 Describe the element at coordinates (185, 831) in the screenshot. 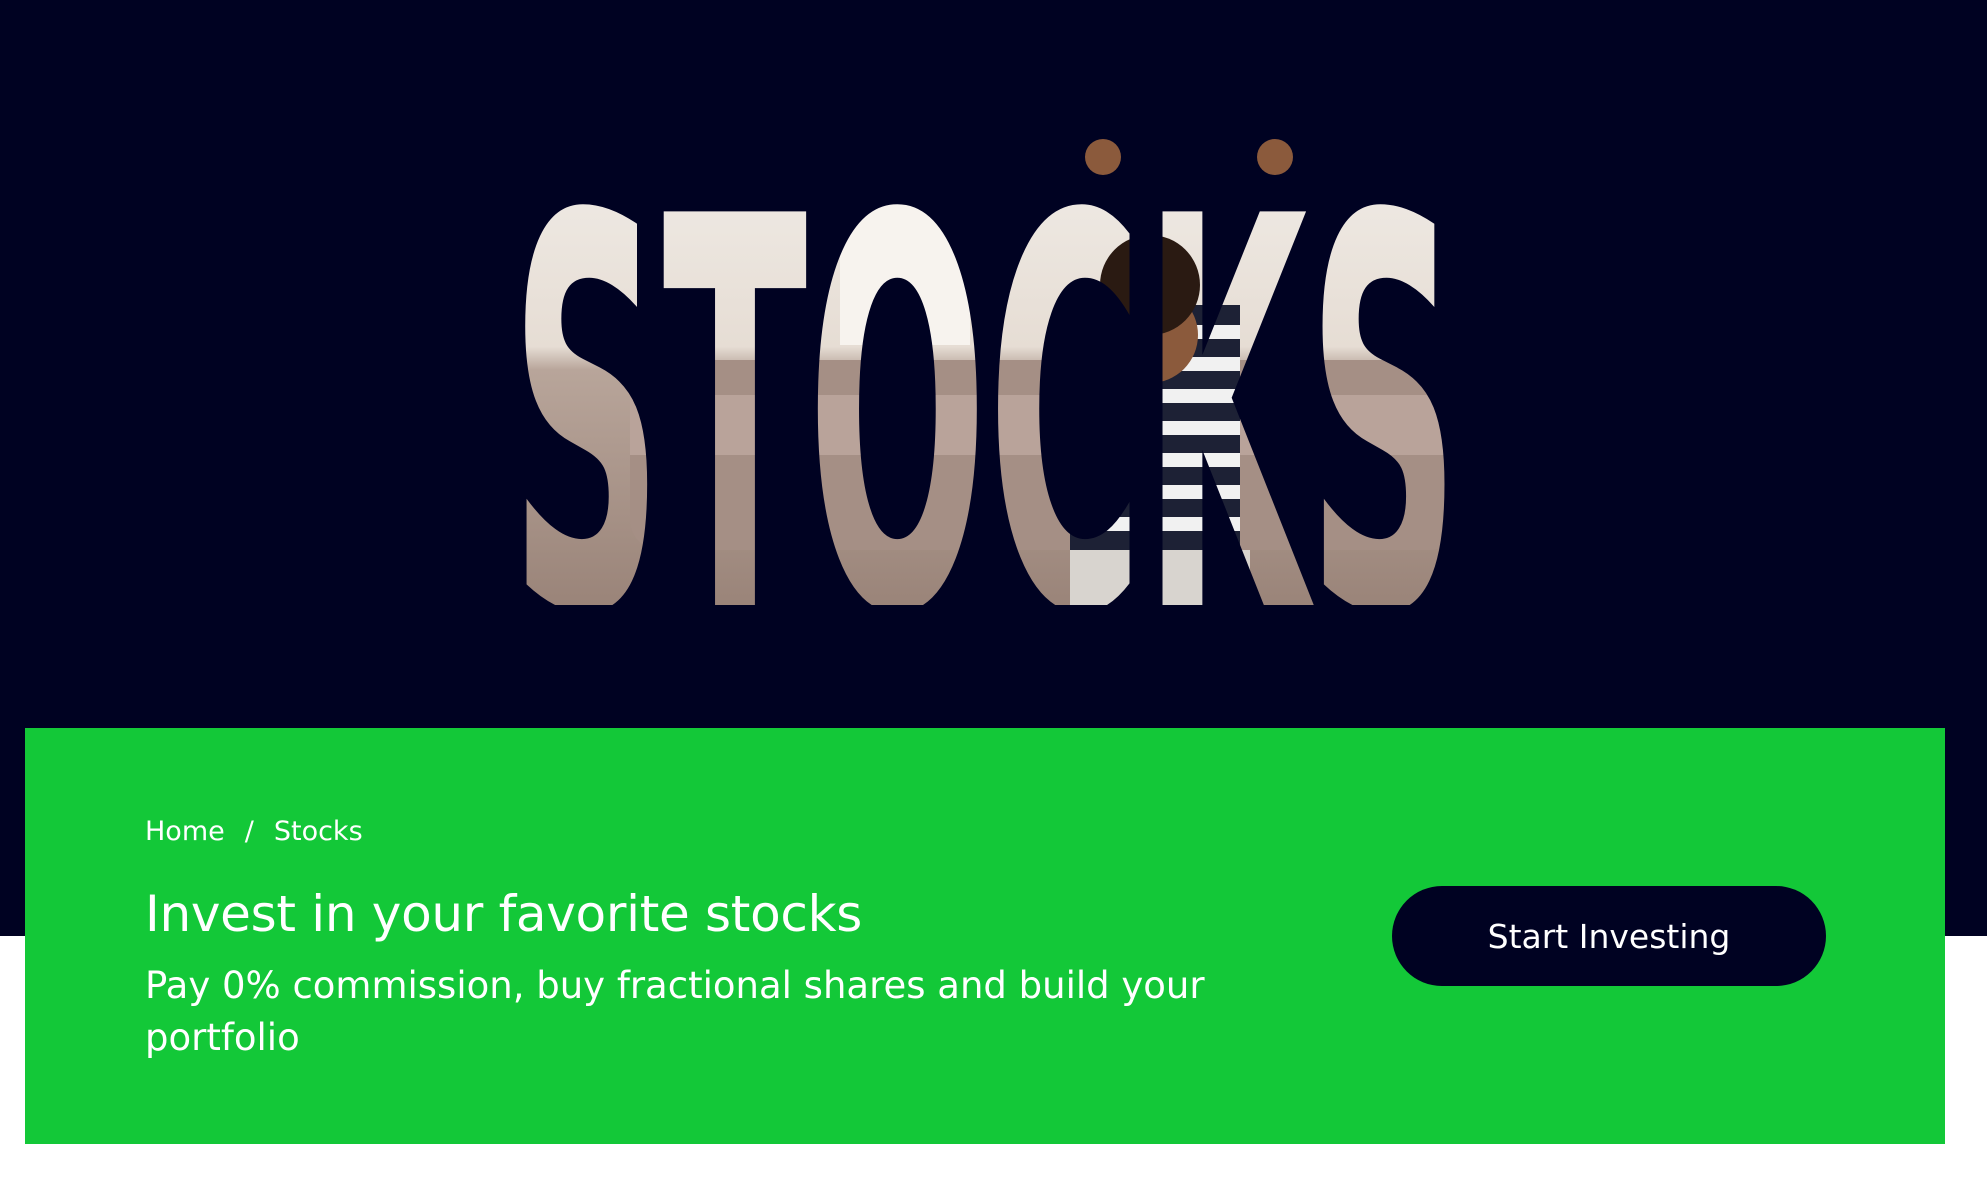

I see `breadcrumb-home-link: Home` at that location.